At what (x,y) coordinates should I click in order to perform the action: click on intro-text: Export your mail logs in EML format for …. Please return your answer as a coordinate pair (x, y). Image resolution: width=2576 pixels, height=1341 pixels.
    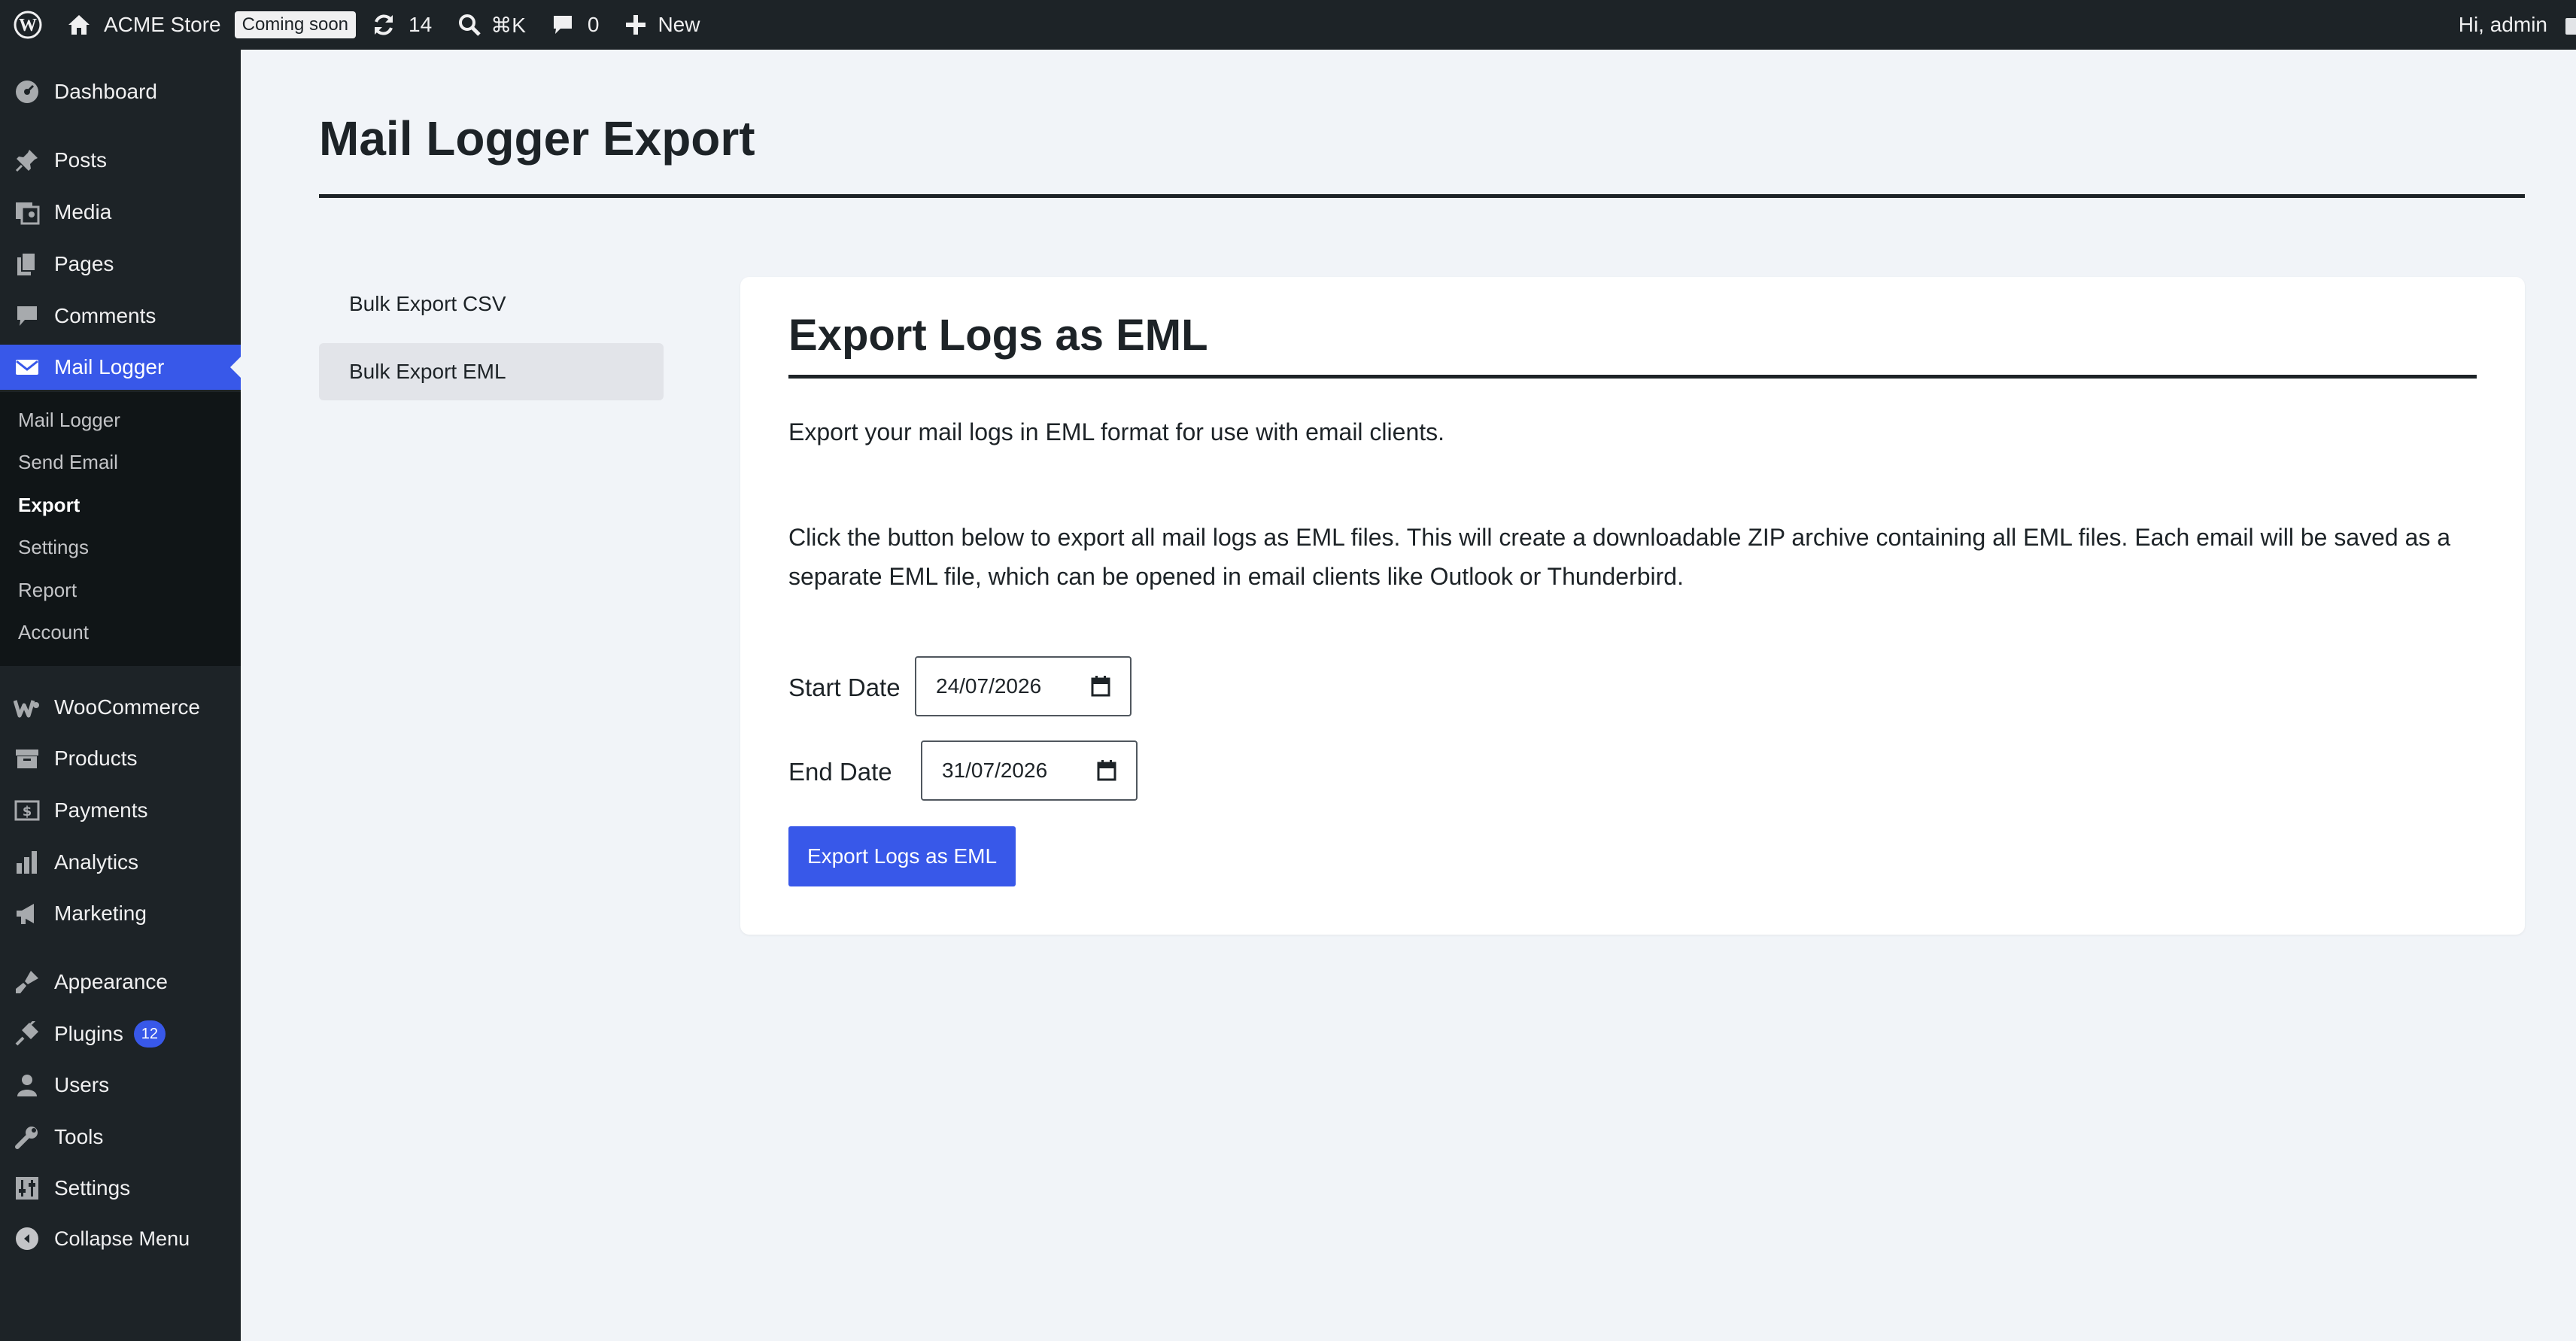
    Looking at the image, I should click on (1117, 431).